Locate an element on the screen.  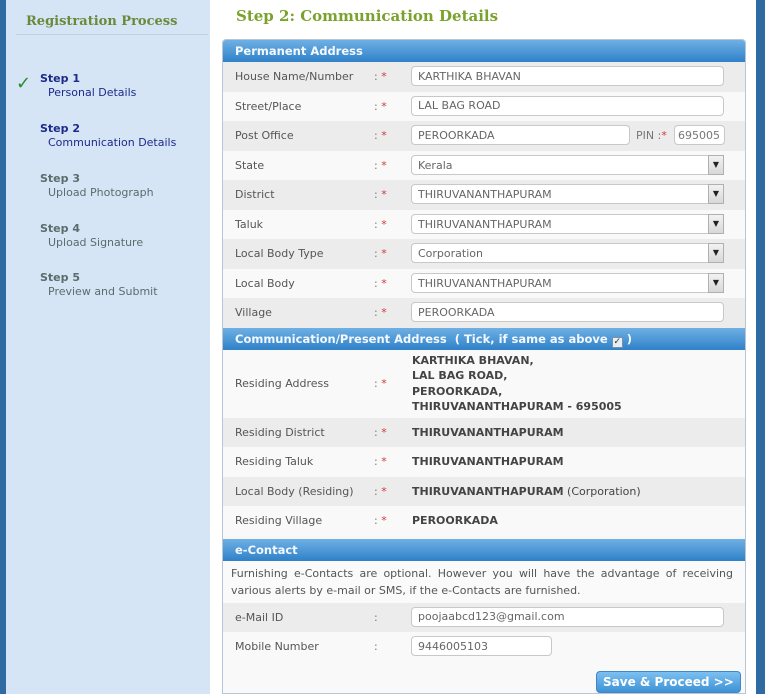
house-row: House Name/Number : * is located at coordinates (484, 77).